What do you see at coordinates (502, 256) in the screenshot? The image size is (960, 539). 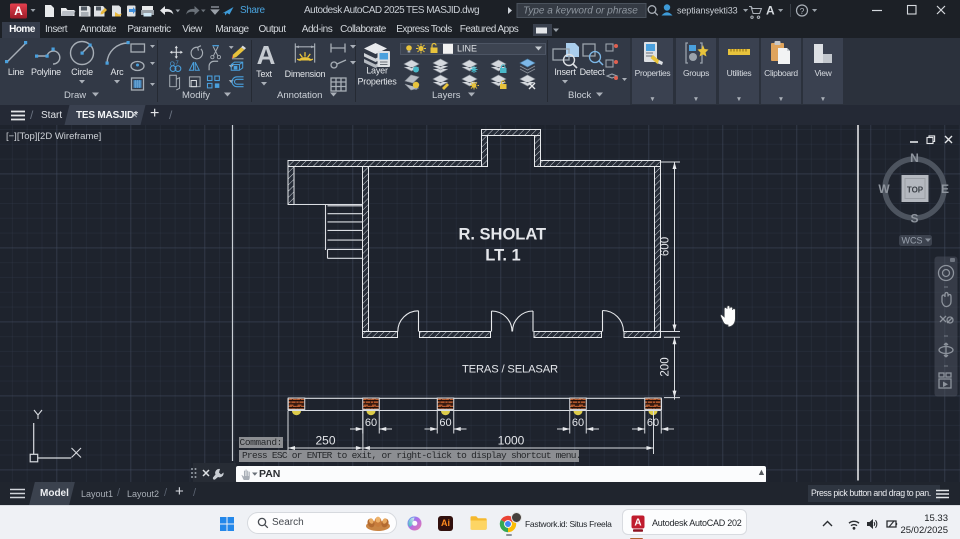 I see `svg-text: LT. 1` at bounding box center [502, 256].